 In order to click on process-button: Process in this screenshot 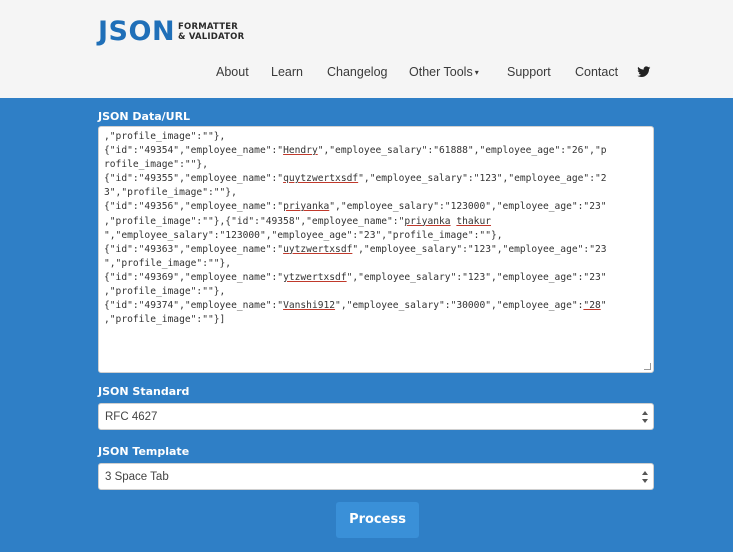, I will do `click(377, 520)`.